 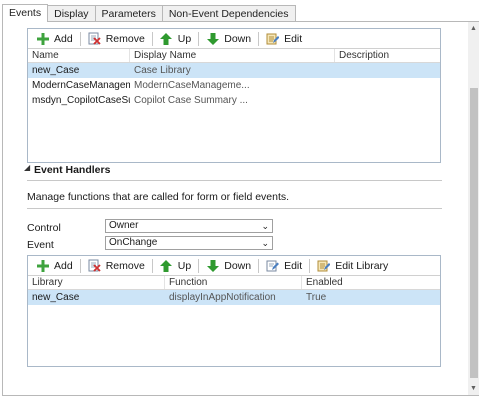 I want to click on remove-library-button: Remove, so click(x=116, y=38).